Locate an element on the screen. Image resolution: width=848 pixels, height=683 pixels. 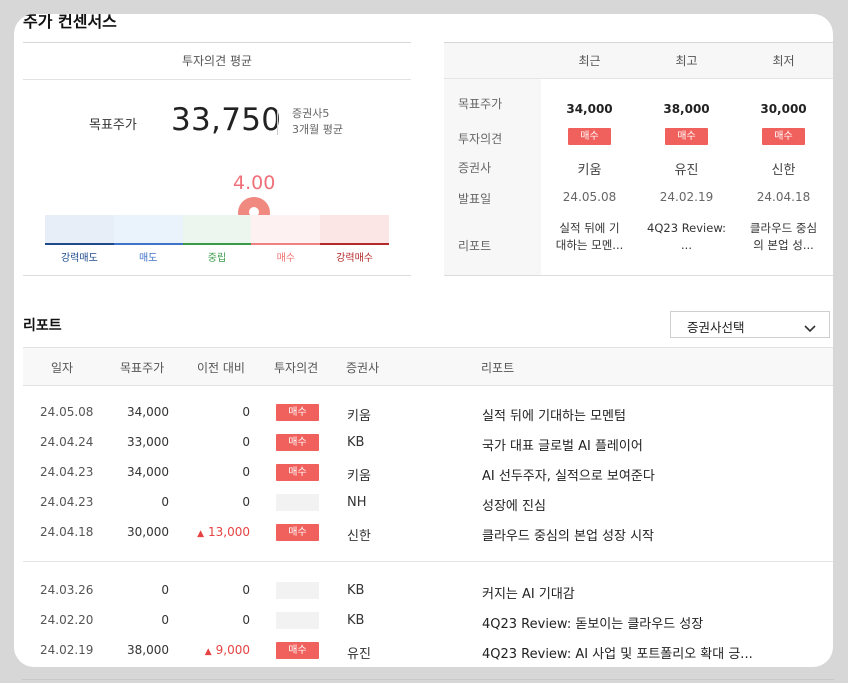
low-date: 24.04.18 is located at coordinates (783, 197).